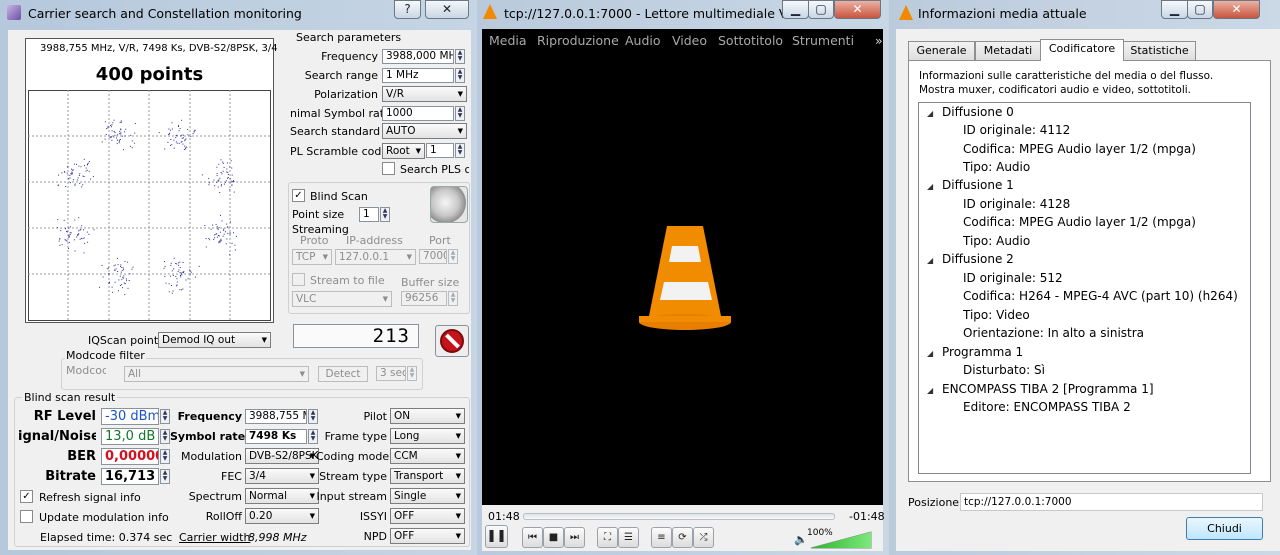  What do you see at coordinates (1084, 13) in the screenshot?
I see `info-titlebar: Informazioni media attuale ▁ ▢ ✕` at bounding box center [1084, 13].